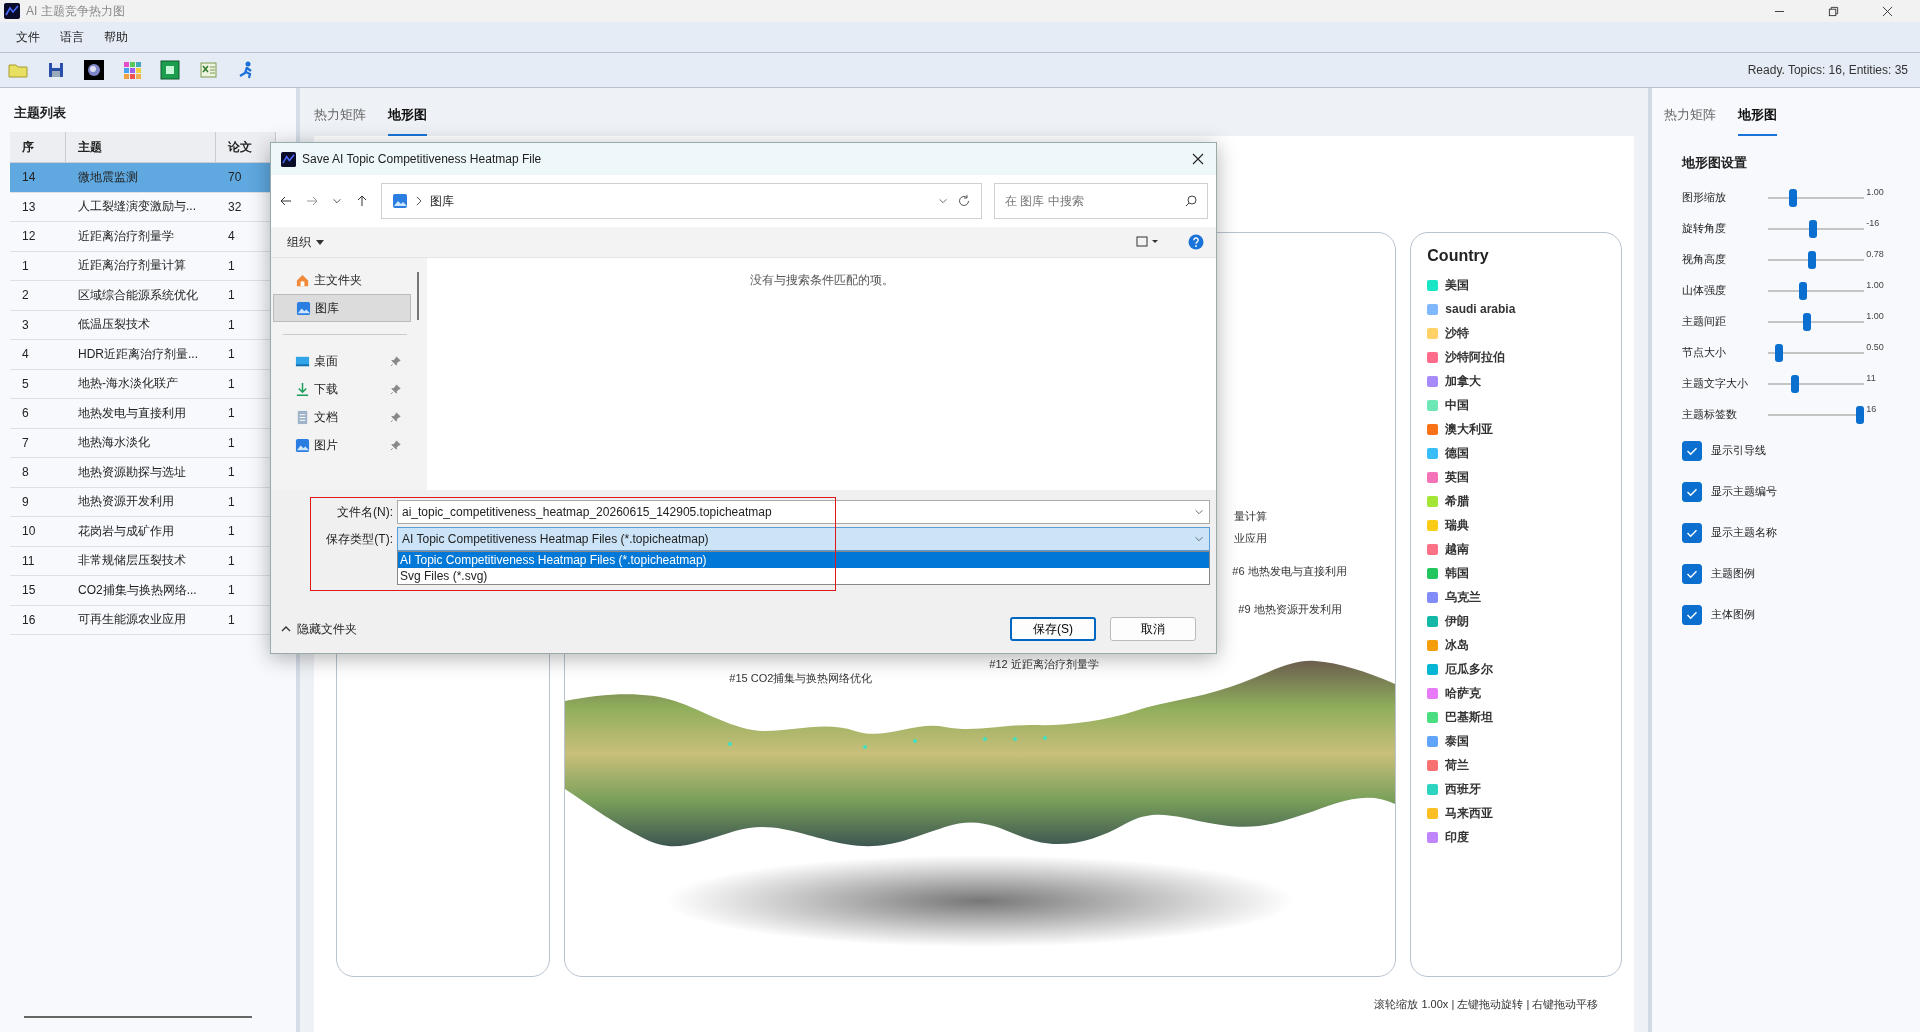 Image resolution: width=1920 pixels, height=1032 pixels. I want to click on file-type-dropdown: AI Topic Competitiveness Heatmap Files (*.topicheatmap), so click(803, 539).